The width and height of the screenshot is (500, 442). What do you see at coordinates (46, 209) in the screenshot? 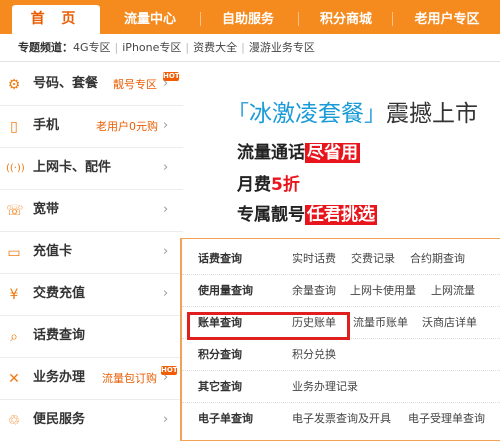
I see `sidebar-item-label: 宽带` at bounding box center [46, 209].